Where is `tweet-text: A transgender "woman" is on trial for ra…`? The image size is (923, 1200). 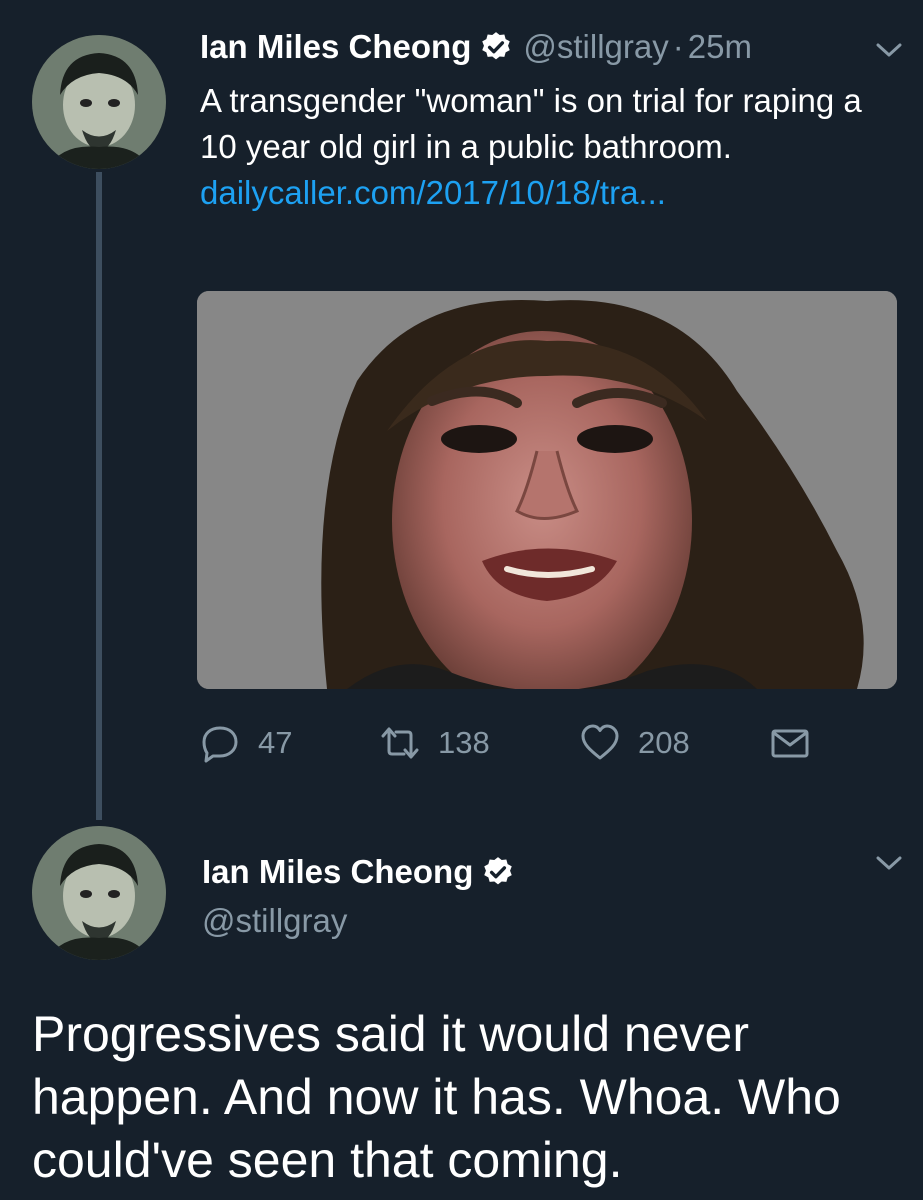 tweet-text: A transgender "woman" is on trial for ra… is located at coordinates (531, 123).